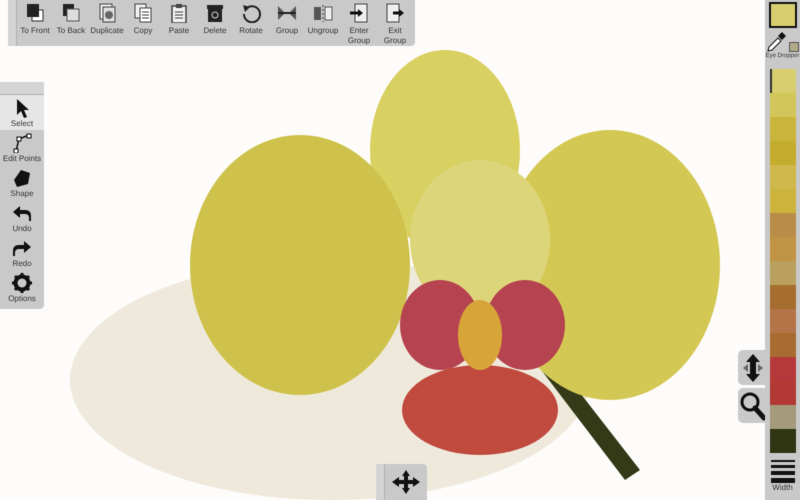 This screenshot has width=800, height=500. I want to click on tool-button: Redo, so click(22, 252).